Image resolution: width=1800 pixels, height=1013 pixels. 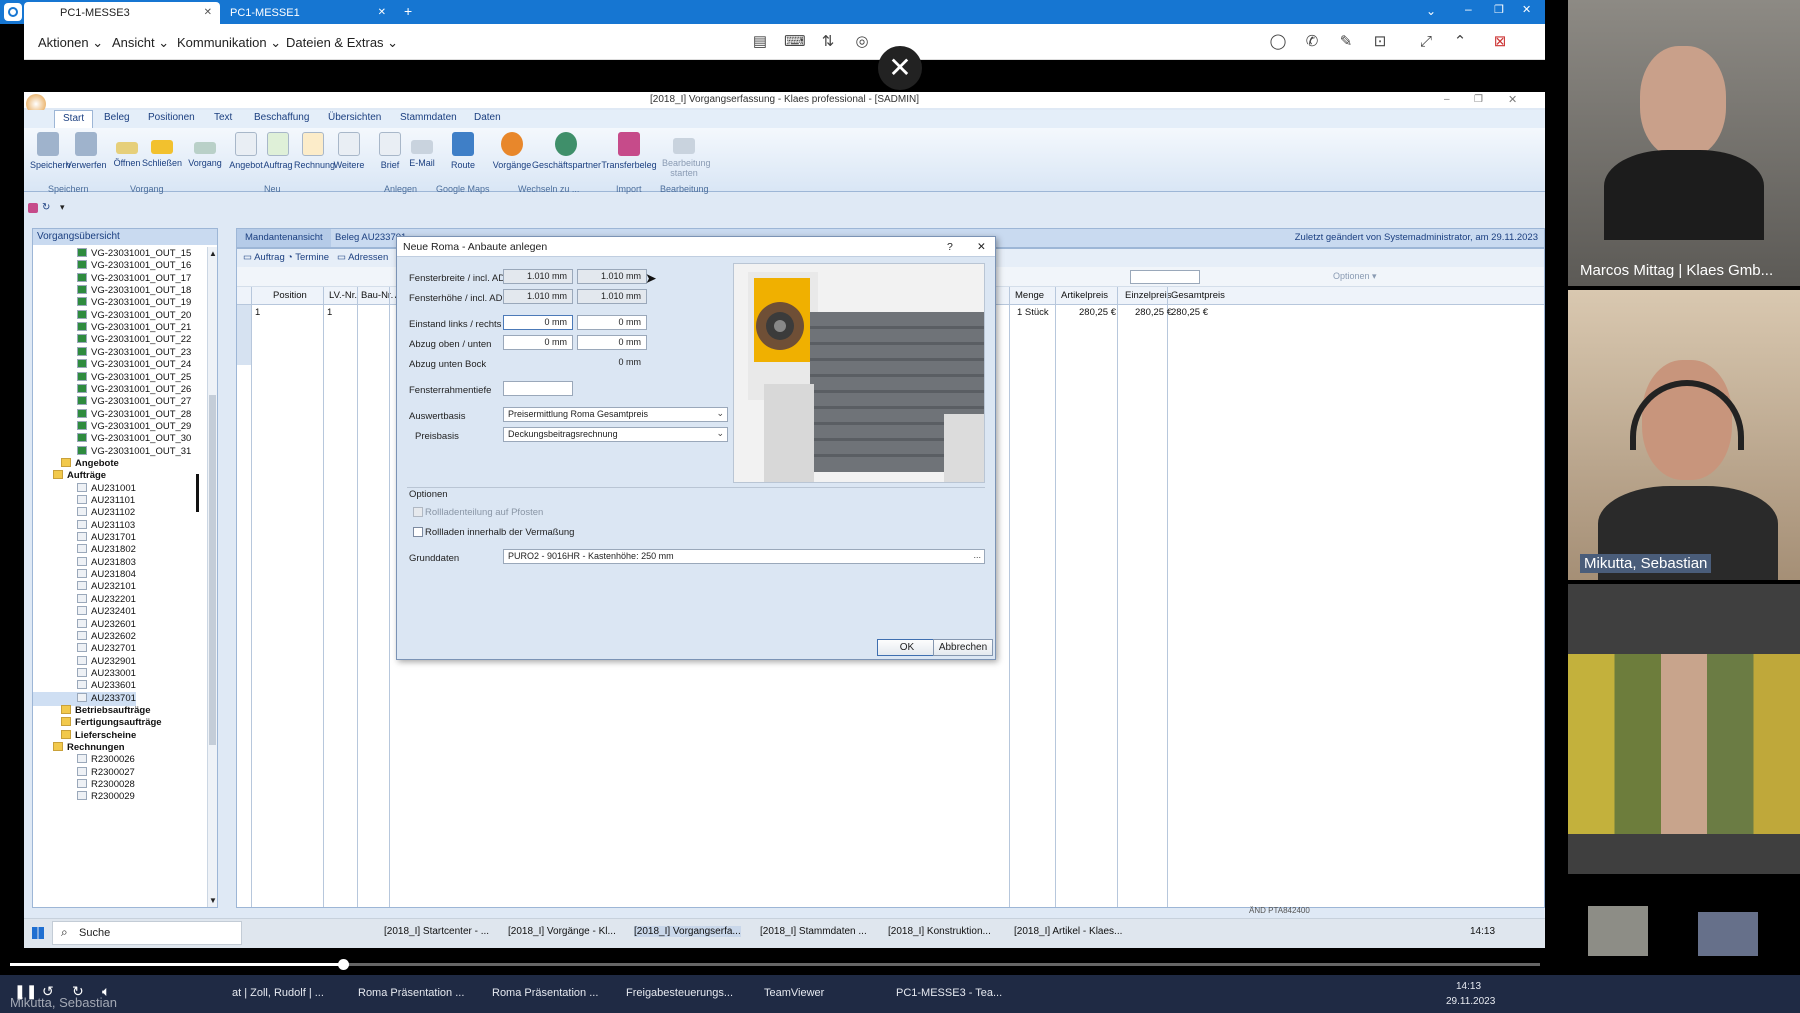 I want to click on abzug-unten-field: 0 mm, so click(x=612, y=342).